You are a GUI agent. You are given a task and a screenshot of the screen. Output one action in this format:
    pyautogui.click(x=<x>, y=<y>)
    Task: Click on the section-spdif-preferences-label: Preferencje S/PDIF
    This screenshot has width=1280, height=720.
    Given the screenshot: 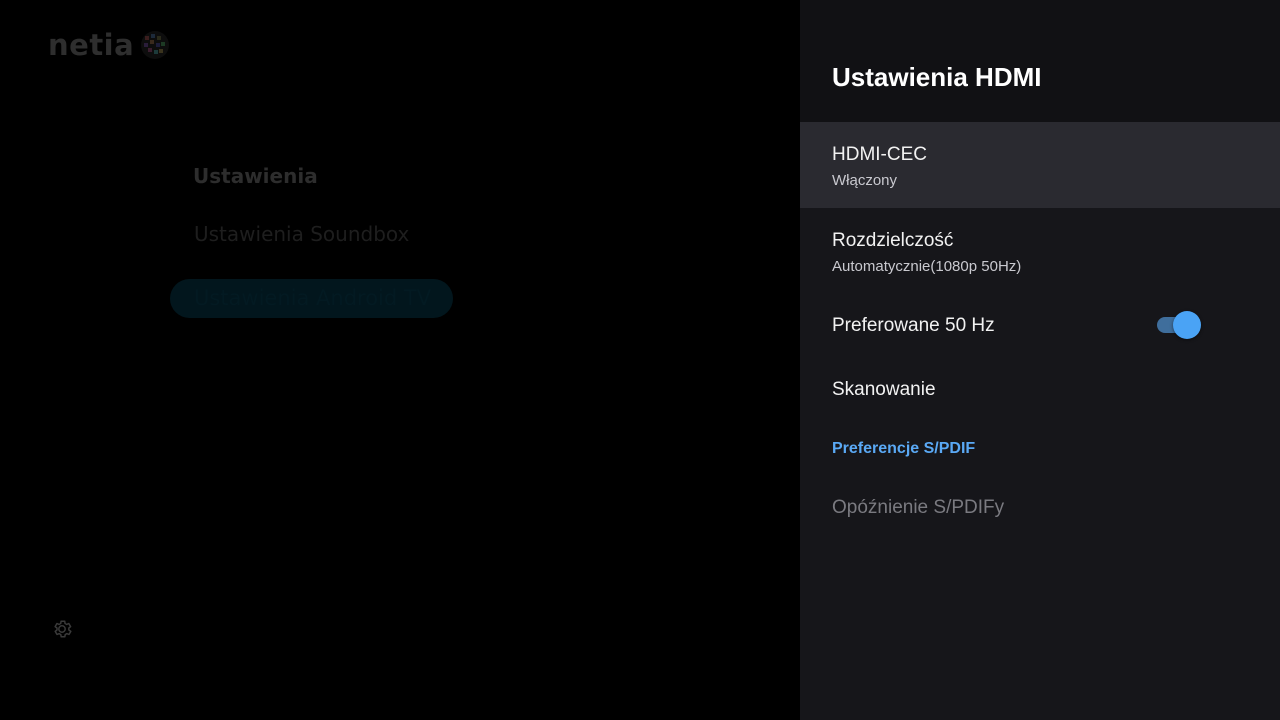 What is the action you would take?
    pyautogui.click(x=904, y=448)
    